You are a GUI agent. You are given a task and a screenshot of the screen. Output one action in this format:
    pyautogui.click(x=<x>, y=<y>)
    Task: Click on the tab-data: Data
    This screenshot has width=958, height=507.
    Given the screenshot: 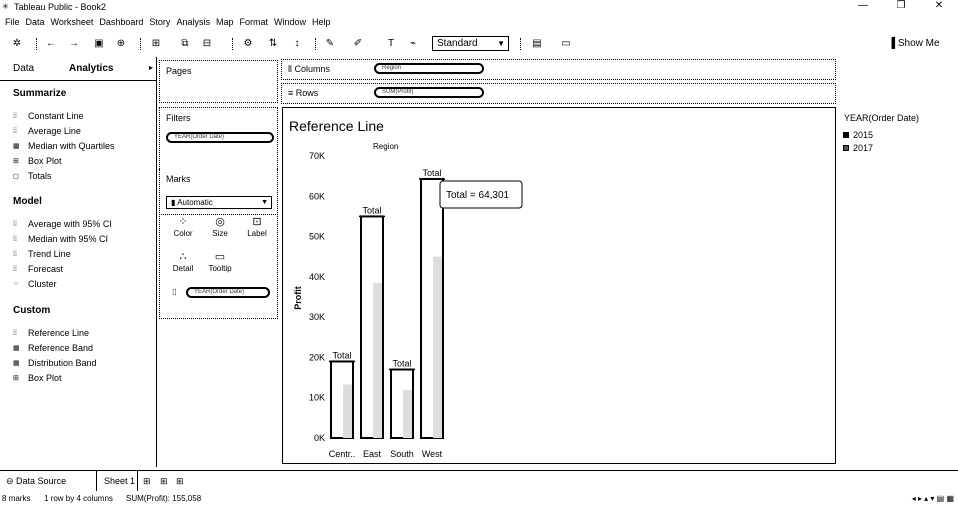 What is the action you would take?
    pyautogui.click(x=23, y=68)
    